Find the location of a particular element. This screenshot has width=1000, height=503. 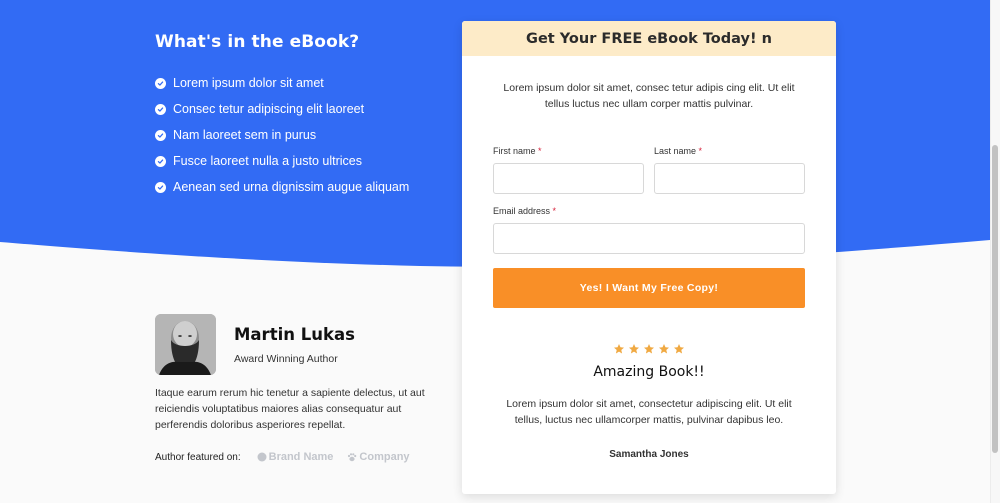

feature-item: Aenean sed urna dignissim augue aliquam is located at coordinates (300, 187).